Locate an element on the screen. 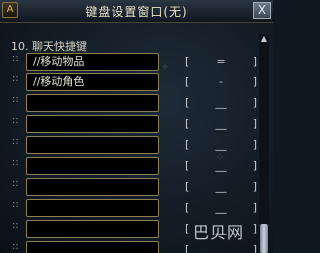  chat-macro-input: //移动物品 is located at coordinates (92, 62).